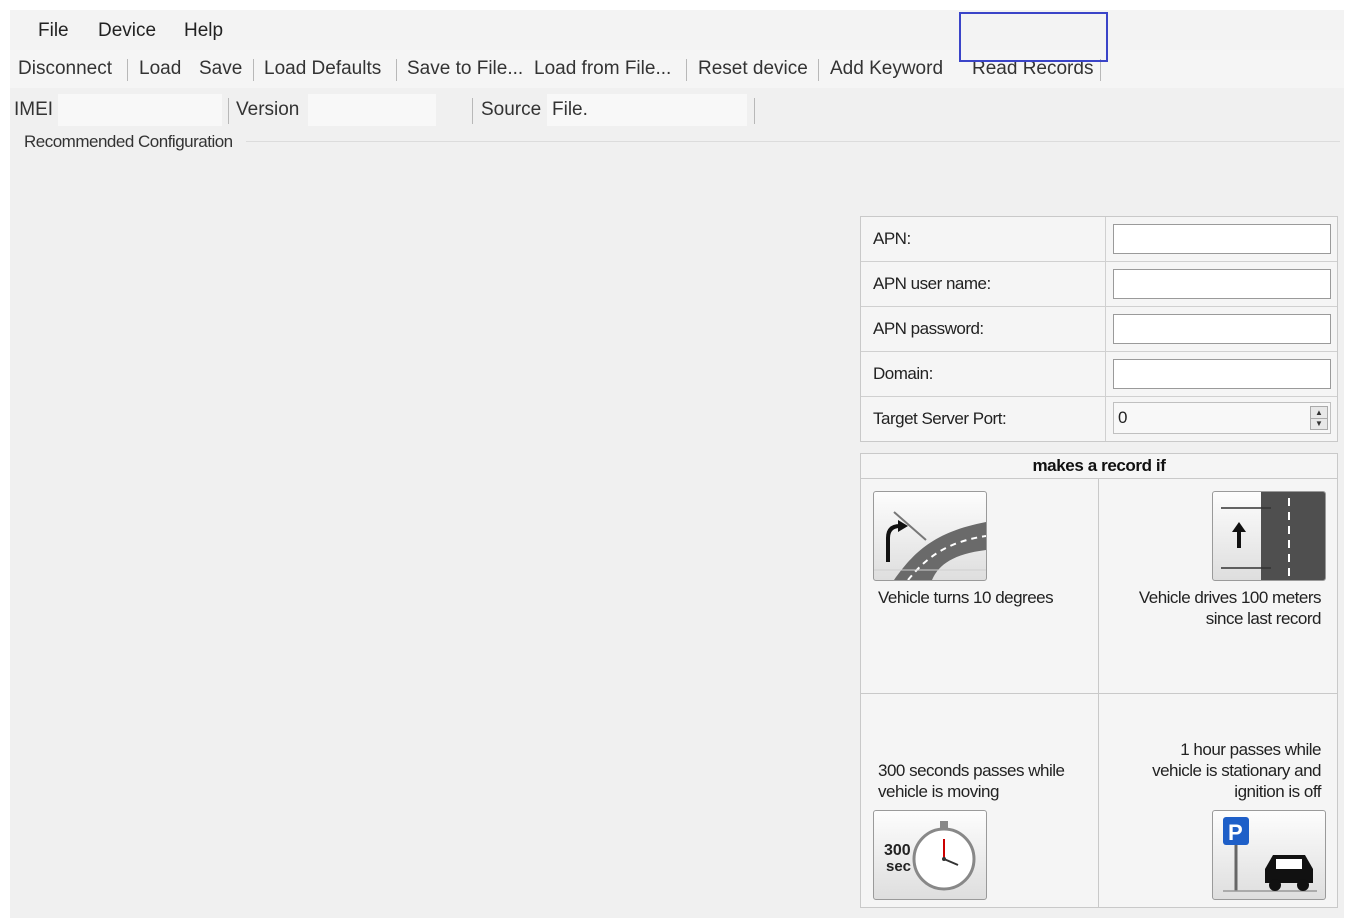 Image resolution: width=1354 pixels, height=923 pixels. I want to click on apn-password-label: APN password:, so click(928, 328).